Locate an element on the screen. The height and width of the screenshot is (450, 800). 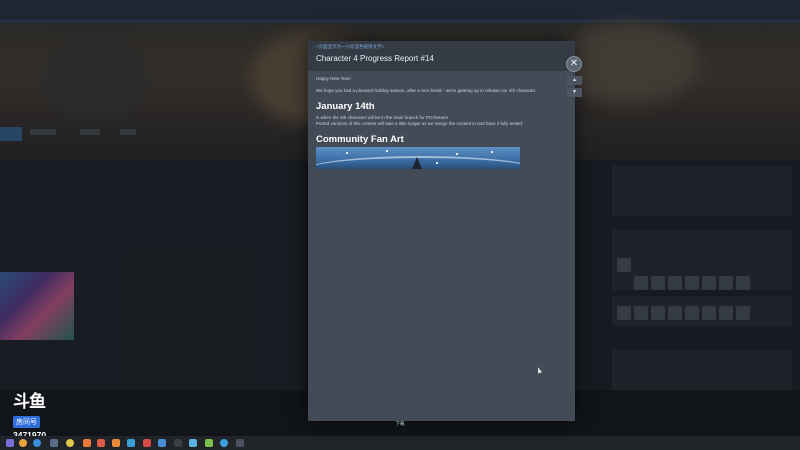
footer-label: 下载 is located at coordinates (400, 423).